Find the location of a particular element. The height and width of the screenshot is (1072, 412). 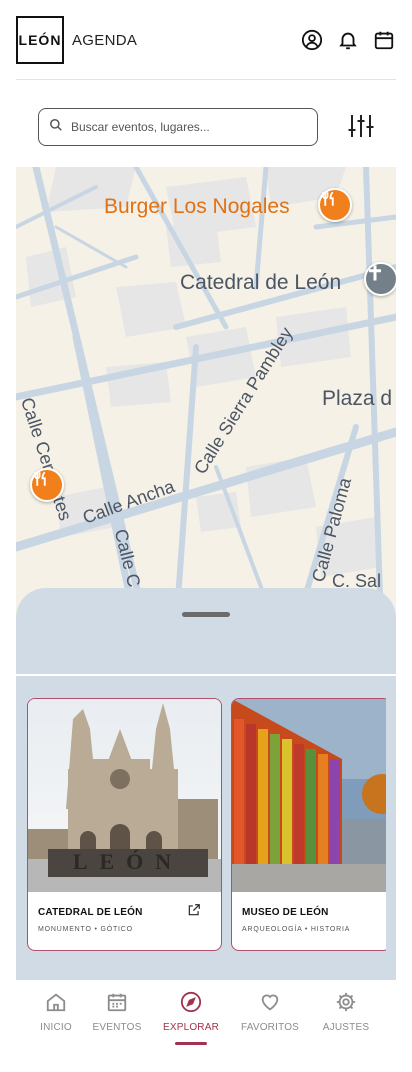

nav-item-ajustes: AJUSTES is located at coordinates (346, 1011).